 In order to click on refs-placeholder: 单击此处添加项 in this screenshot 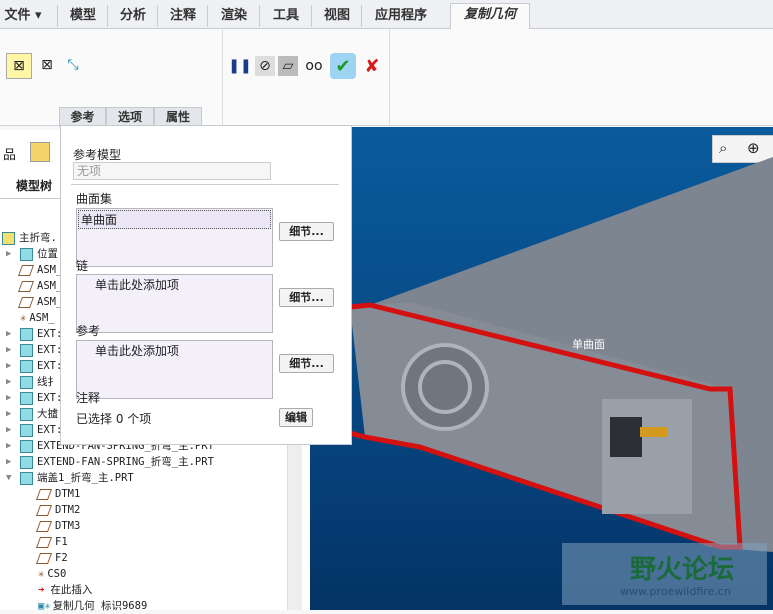, I will do `click(137, 351)`.